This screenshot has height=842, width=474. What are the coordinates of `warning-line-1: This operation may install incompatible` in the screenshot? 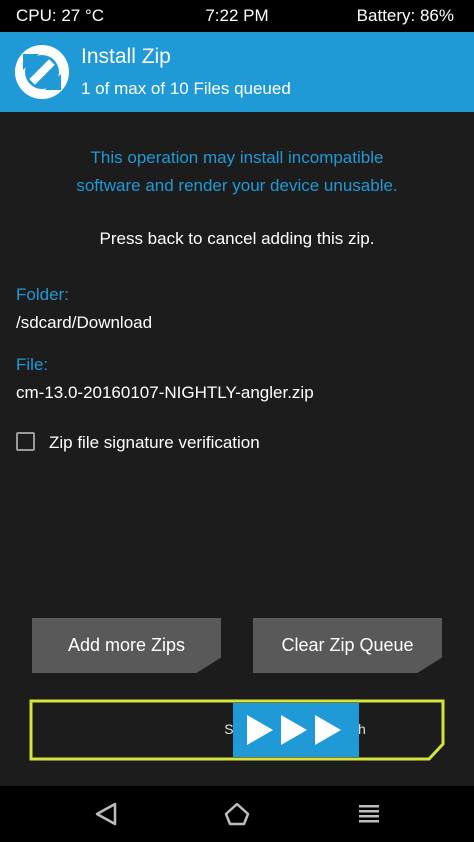 It's located at (237, 157).